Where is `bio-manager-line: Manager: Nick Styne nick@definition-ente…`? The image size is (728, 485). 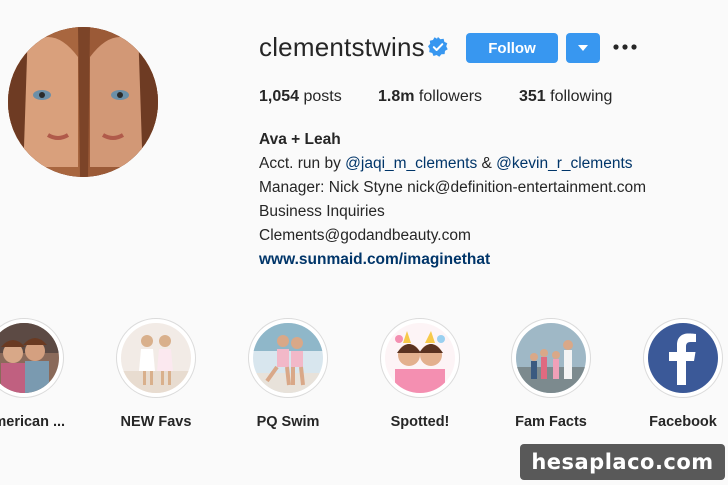
bio-manager-line: Manager: Nick Styne nick@definition-ente… is located at coordinates (453, 187).